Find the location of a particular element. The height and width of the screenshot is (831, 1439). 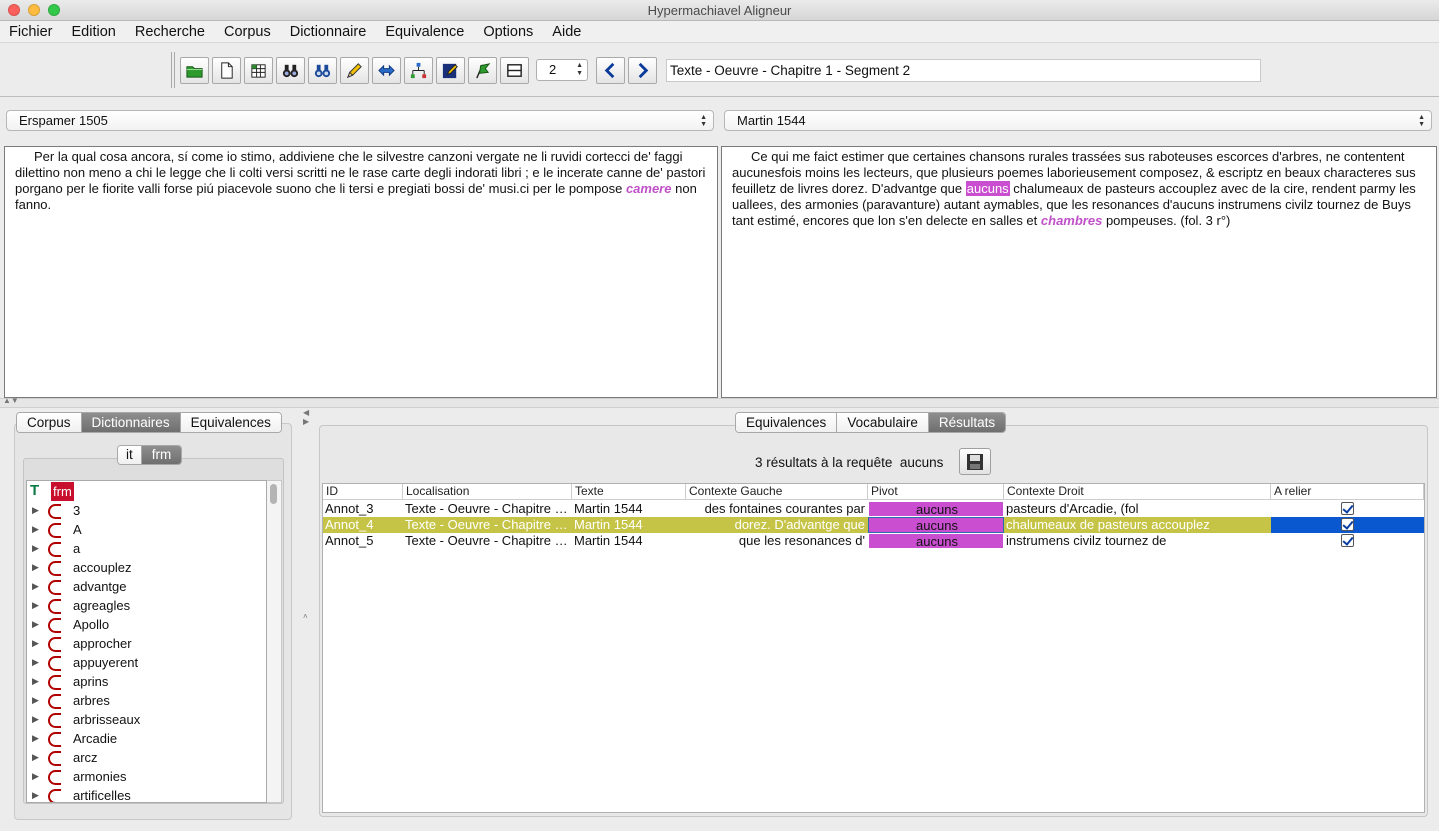

table-button is located at coordinates (258, 70).